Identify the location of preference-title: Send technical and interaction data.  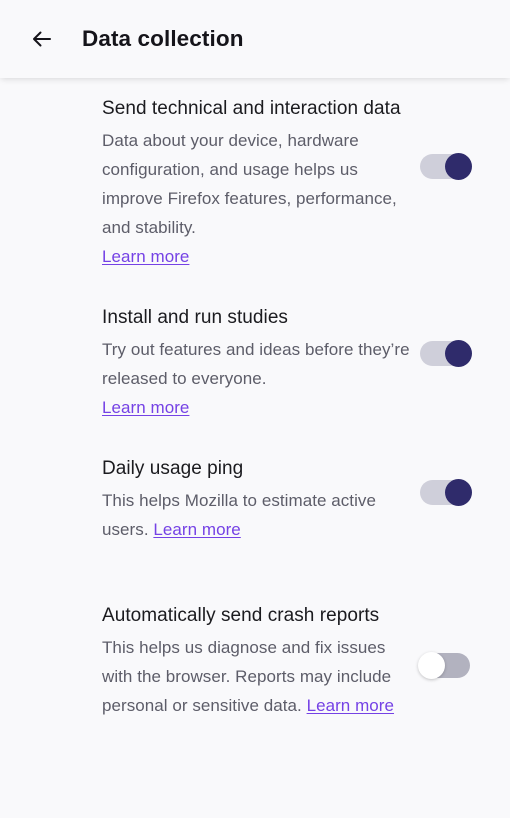
(251, 108).